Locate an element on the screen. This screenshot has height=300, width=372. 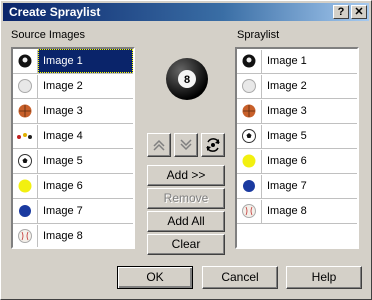
double-chevron-up-icon is located at coordinates (159, 145).